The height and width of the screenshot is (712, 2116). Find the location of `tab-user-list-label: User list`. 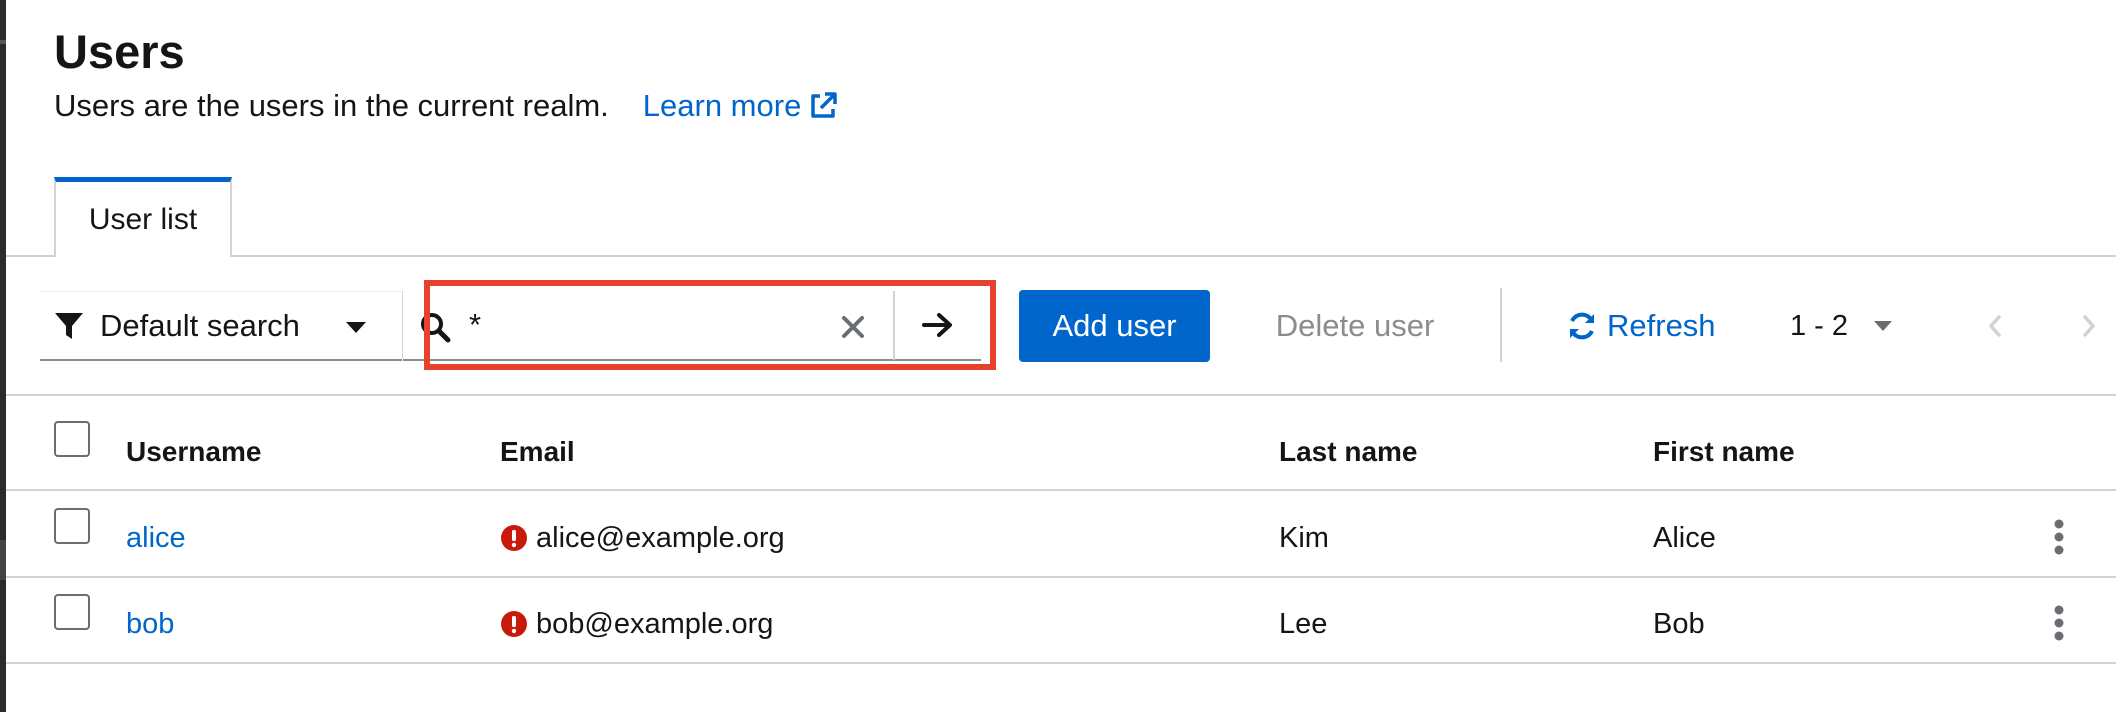

tab-user-list-label: User list is located at coordinates (143, 219).